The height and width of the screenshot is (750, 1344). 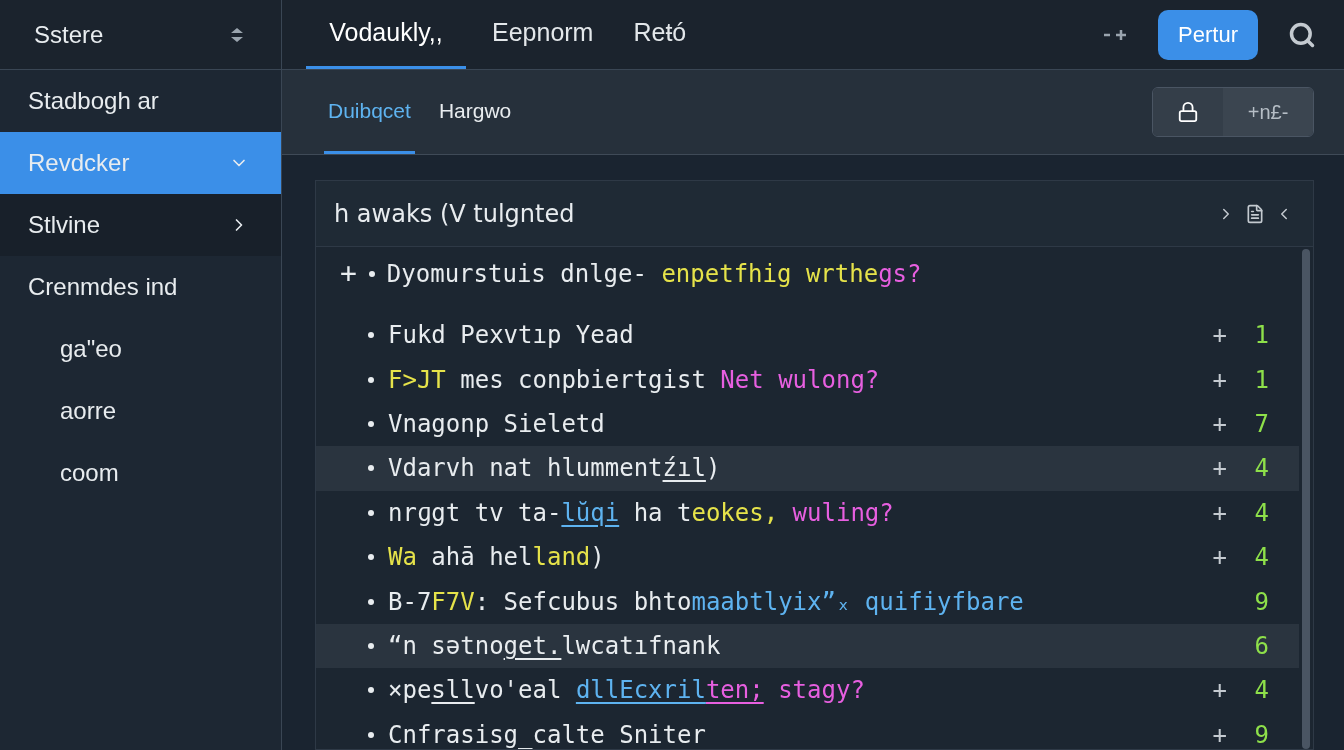 What do you see at coordinates (807, 335) in the screenshot?
I see `list-row: Fukd Pexvtıp Yead + 1` at bounding box center [807, 335].